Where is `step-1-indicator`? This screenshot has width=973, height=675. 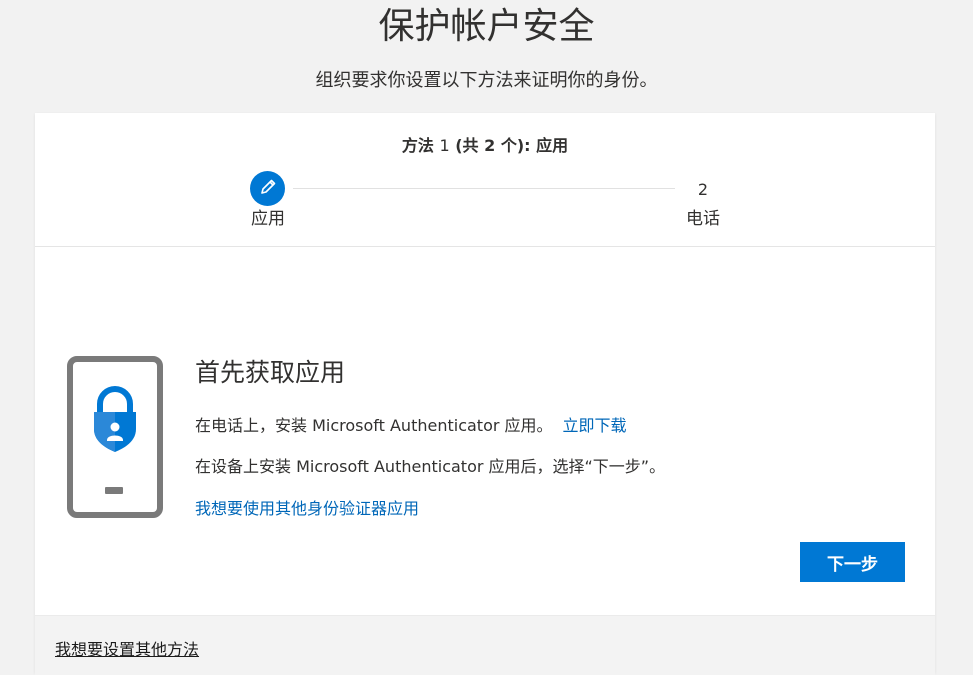
step-1-indicator is located at coordinates (267, 188).